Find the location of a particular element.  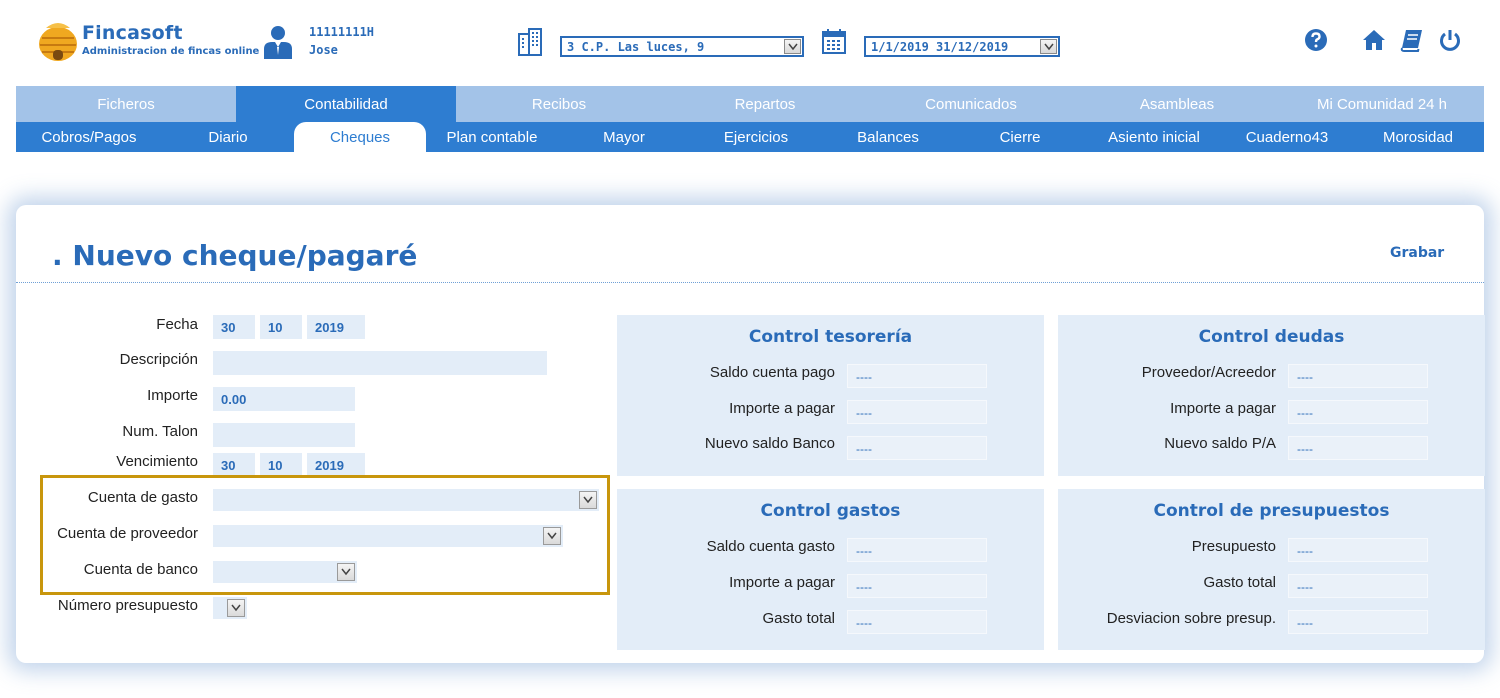

panel-title: Control gastos is located at coordinates (830, 511).